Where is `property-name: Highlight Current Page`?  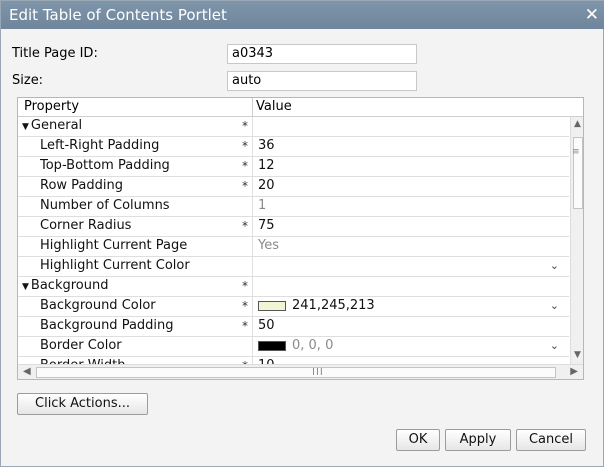
property-name: Highlight Current Page is located at coordinates (114, 245).